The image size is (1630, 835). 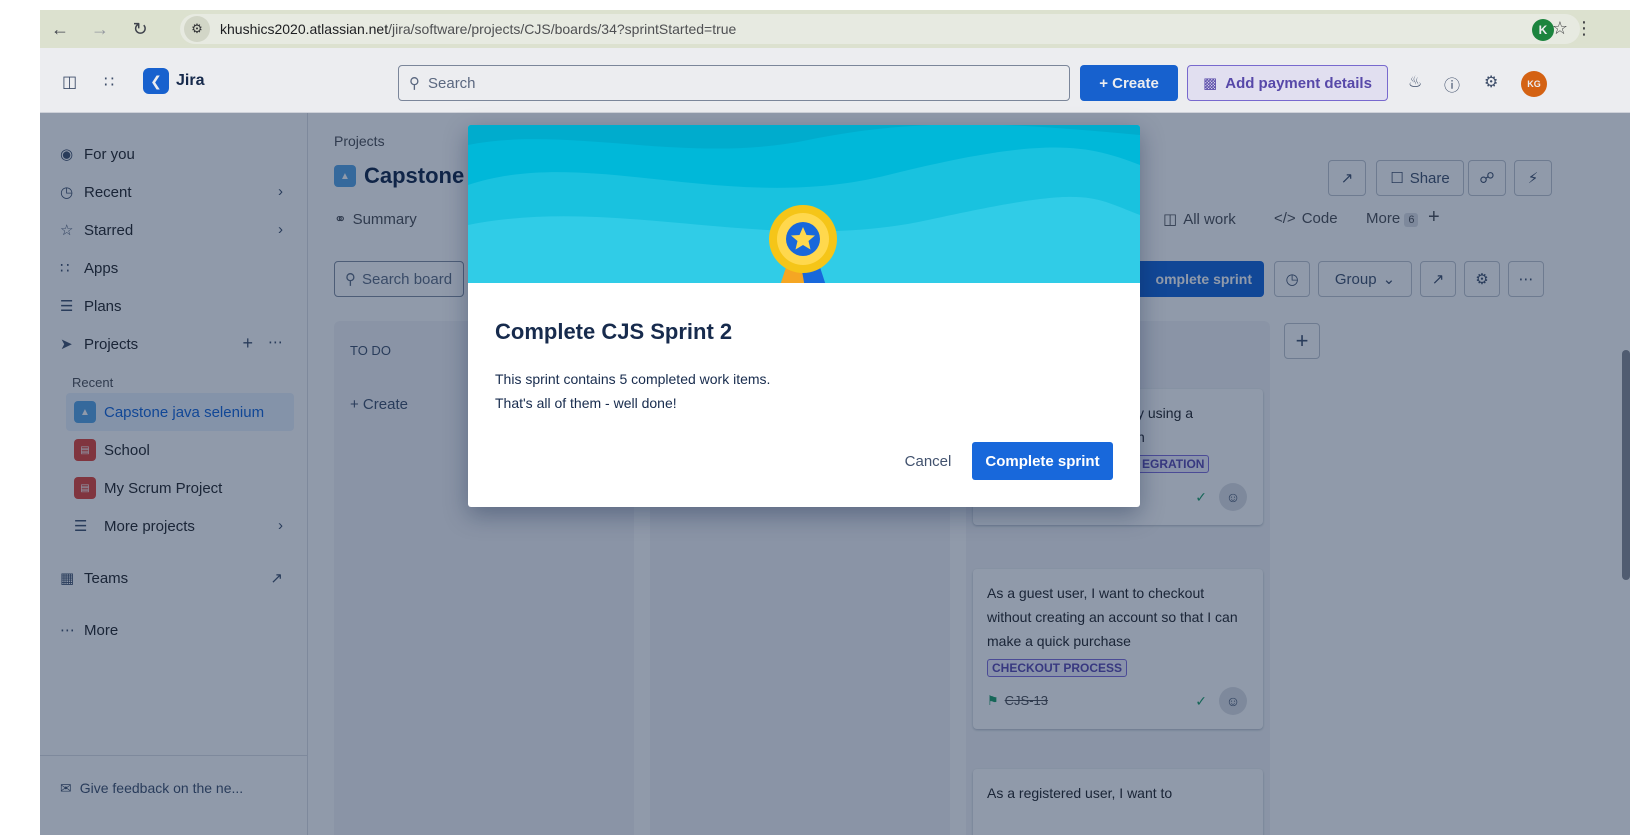 What do you see at coordinates (1298, 83) in the screenshot?
I see `add-payment-label: Add payment details` at bounding box center [1298, 83].